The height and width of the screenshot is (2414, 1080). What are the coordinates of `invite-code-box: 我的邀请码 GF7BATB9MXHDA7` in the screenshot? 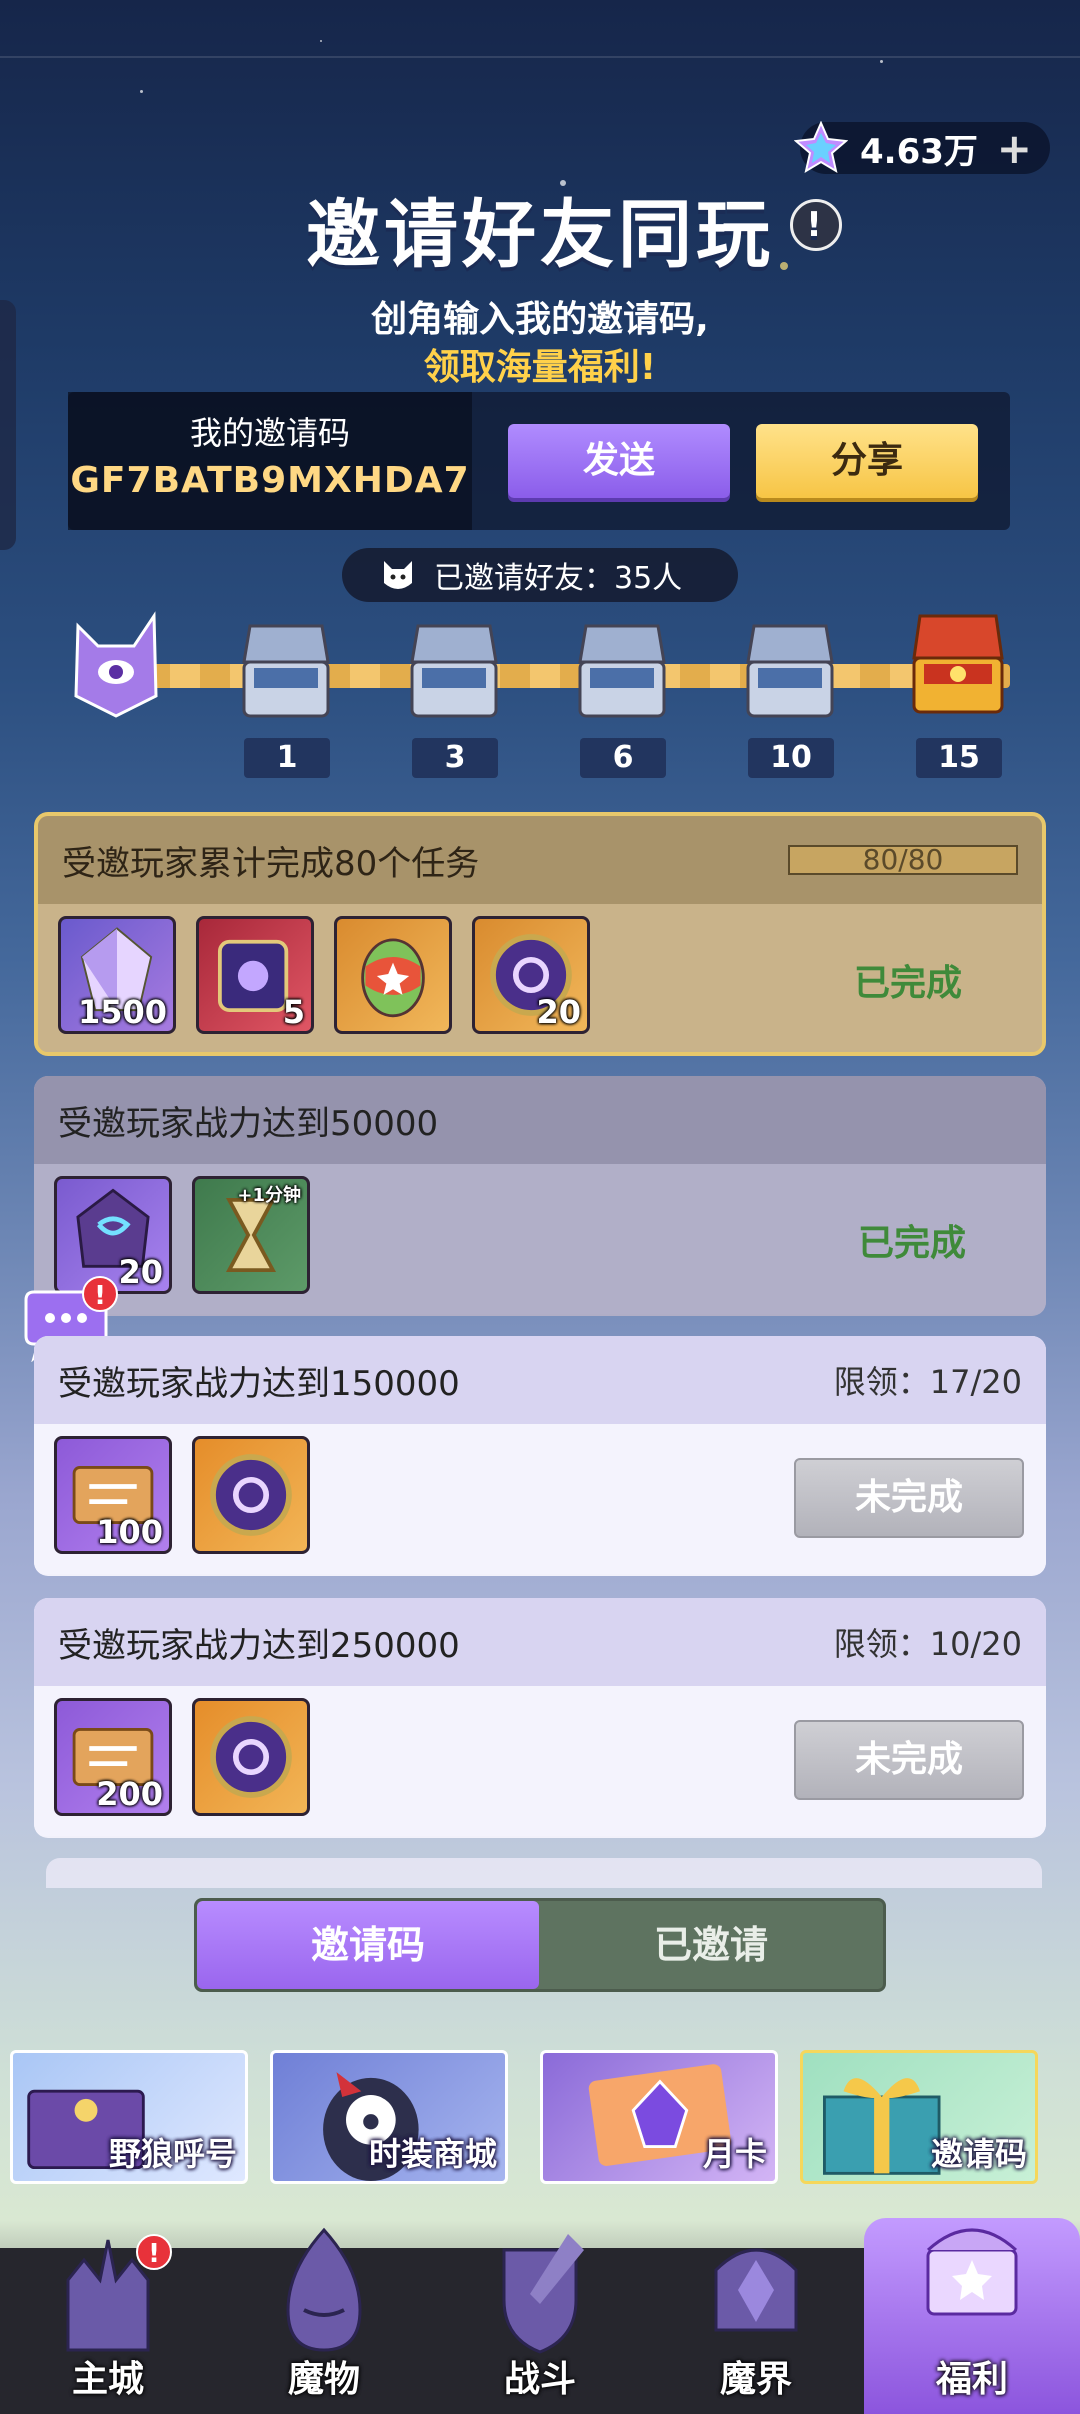 It's located at (270, 461).